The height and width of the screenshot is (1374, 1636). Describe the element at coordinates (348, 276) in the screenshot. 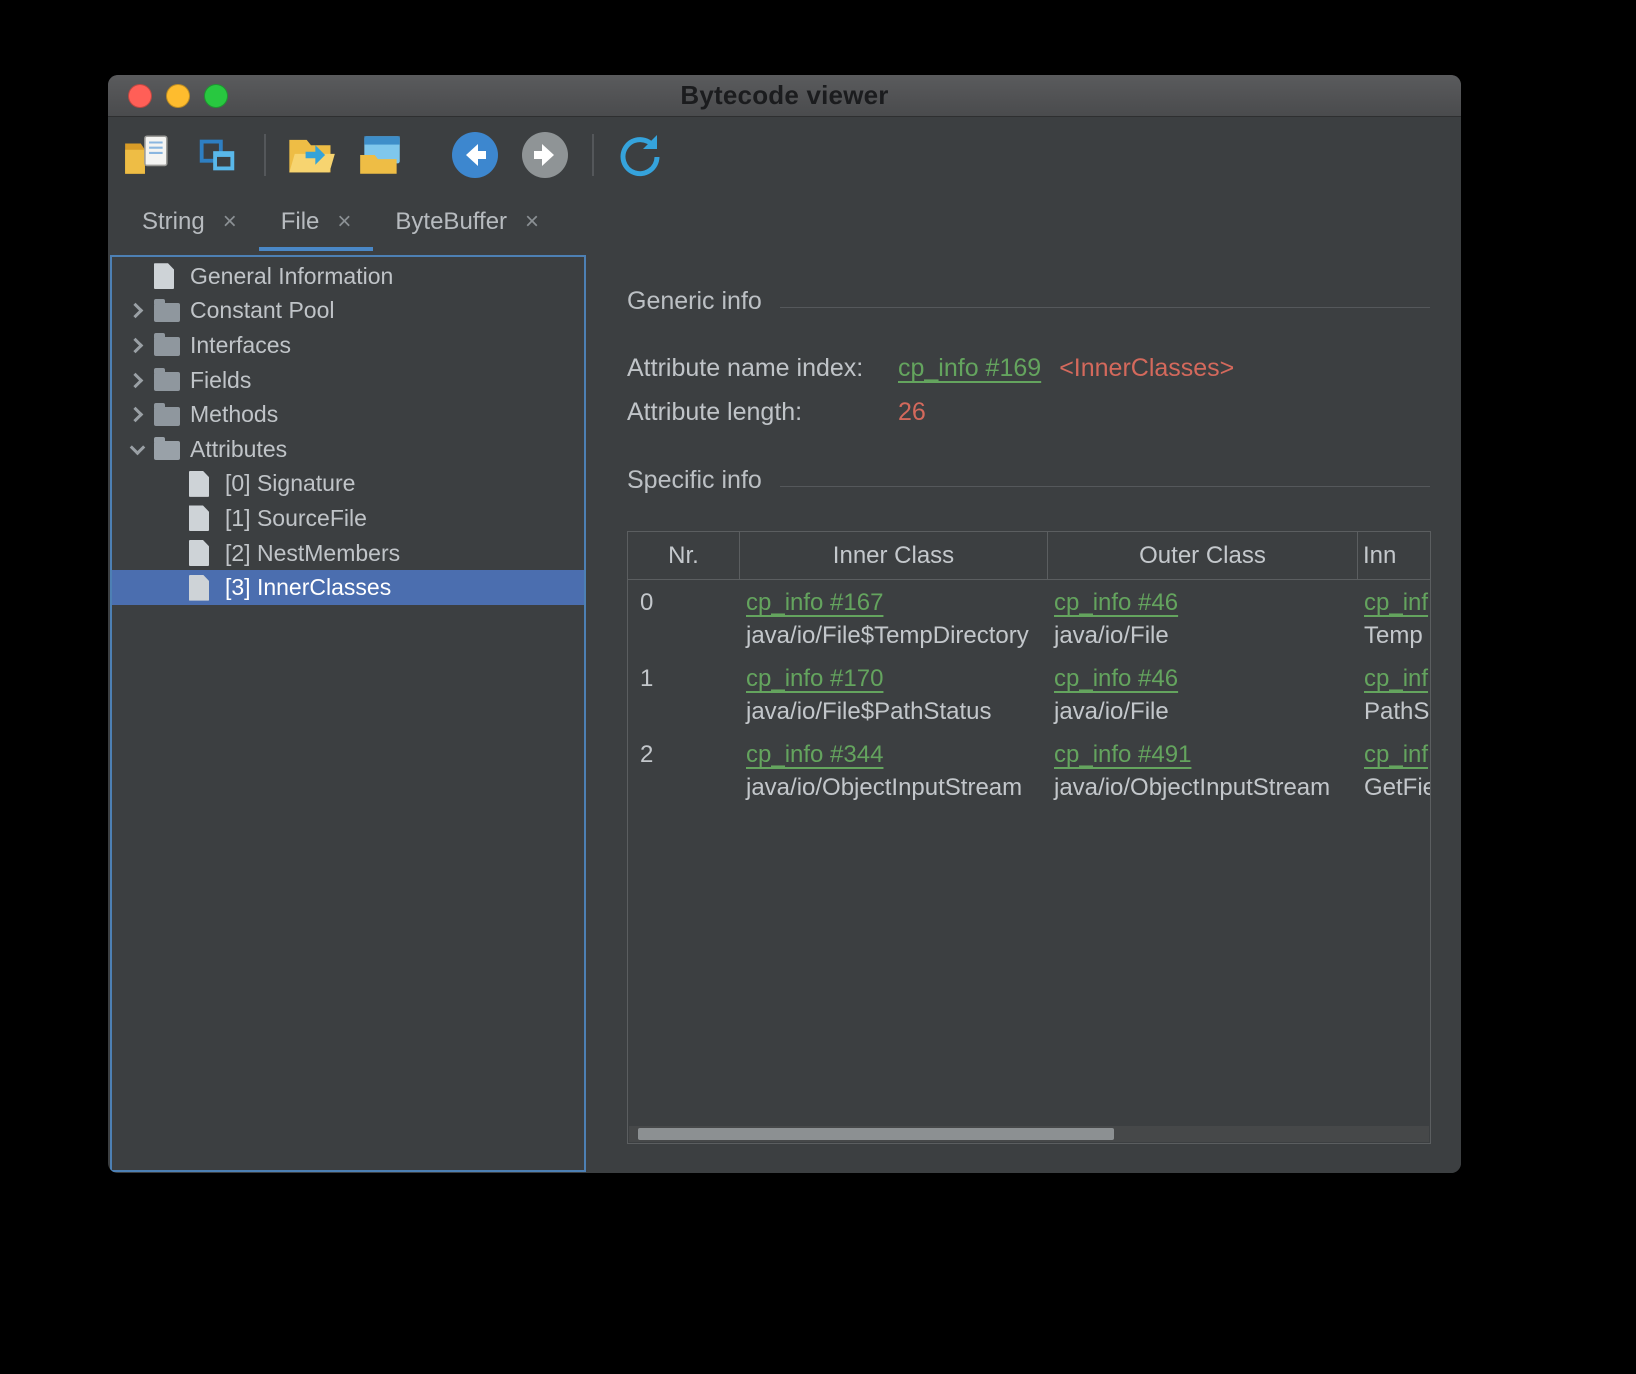

I see `sidebar-item-general-information: General Information` at that location.